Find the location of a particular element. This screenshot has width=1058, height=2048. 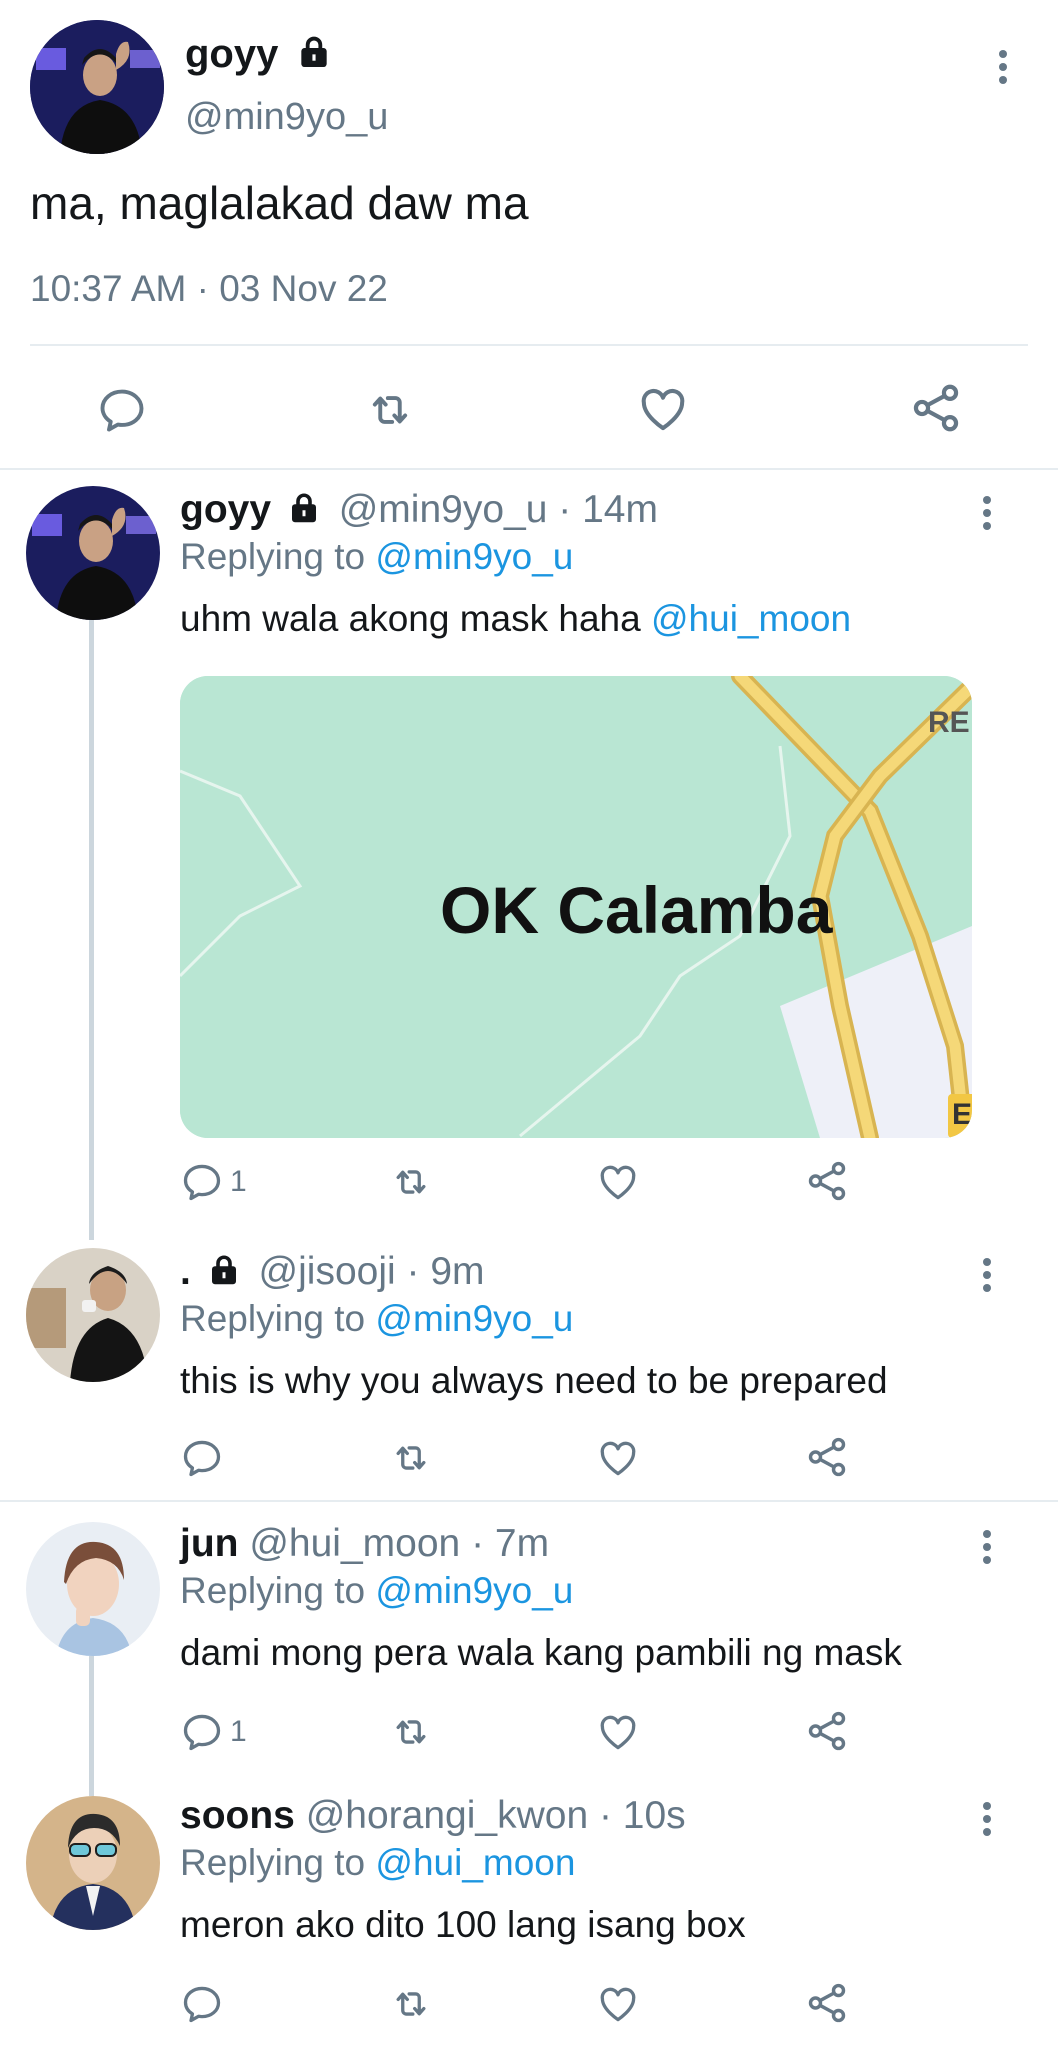

tweet-age: · 10s is located at coordinates (642, 1815).